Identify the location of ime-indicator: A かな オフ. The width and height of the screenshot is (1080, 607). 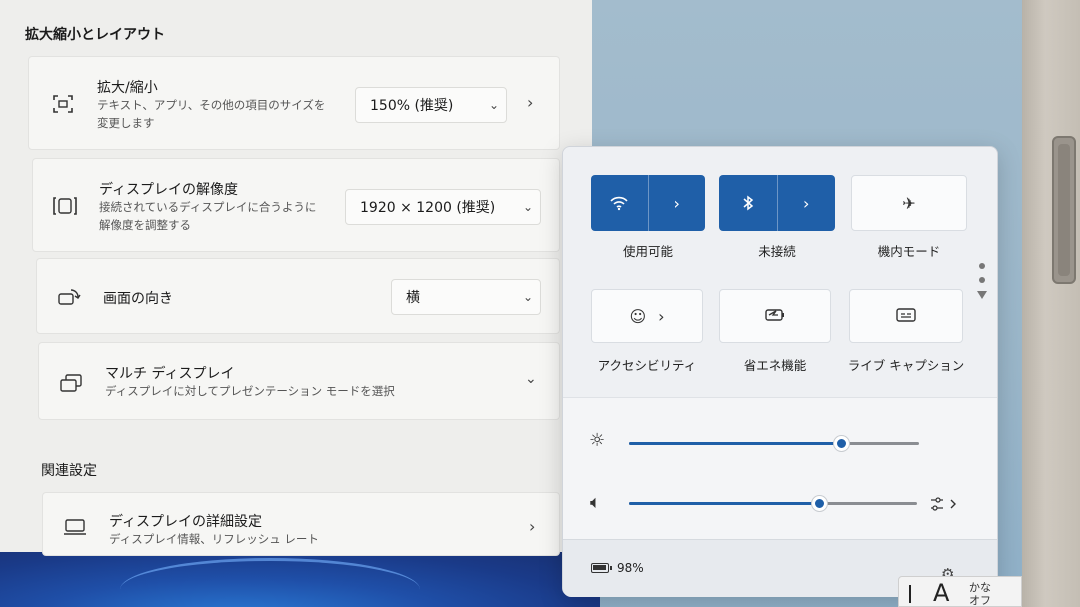
(960, 591).